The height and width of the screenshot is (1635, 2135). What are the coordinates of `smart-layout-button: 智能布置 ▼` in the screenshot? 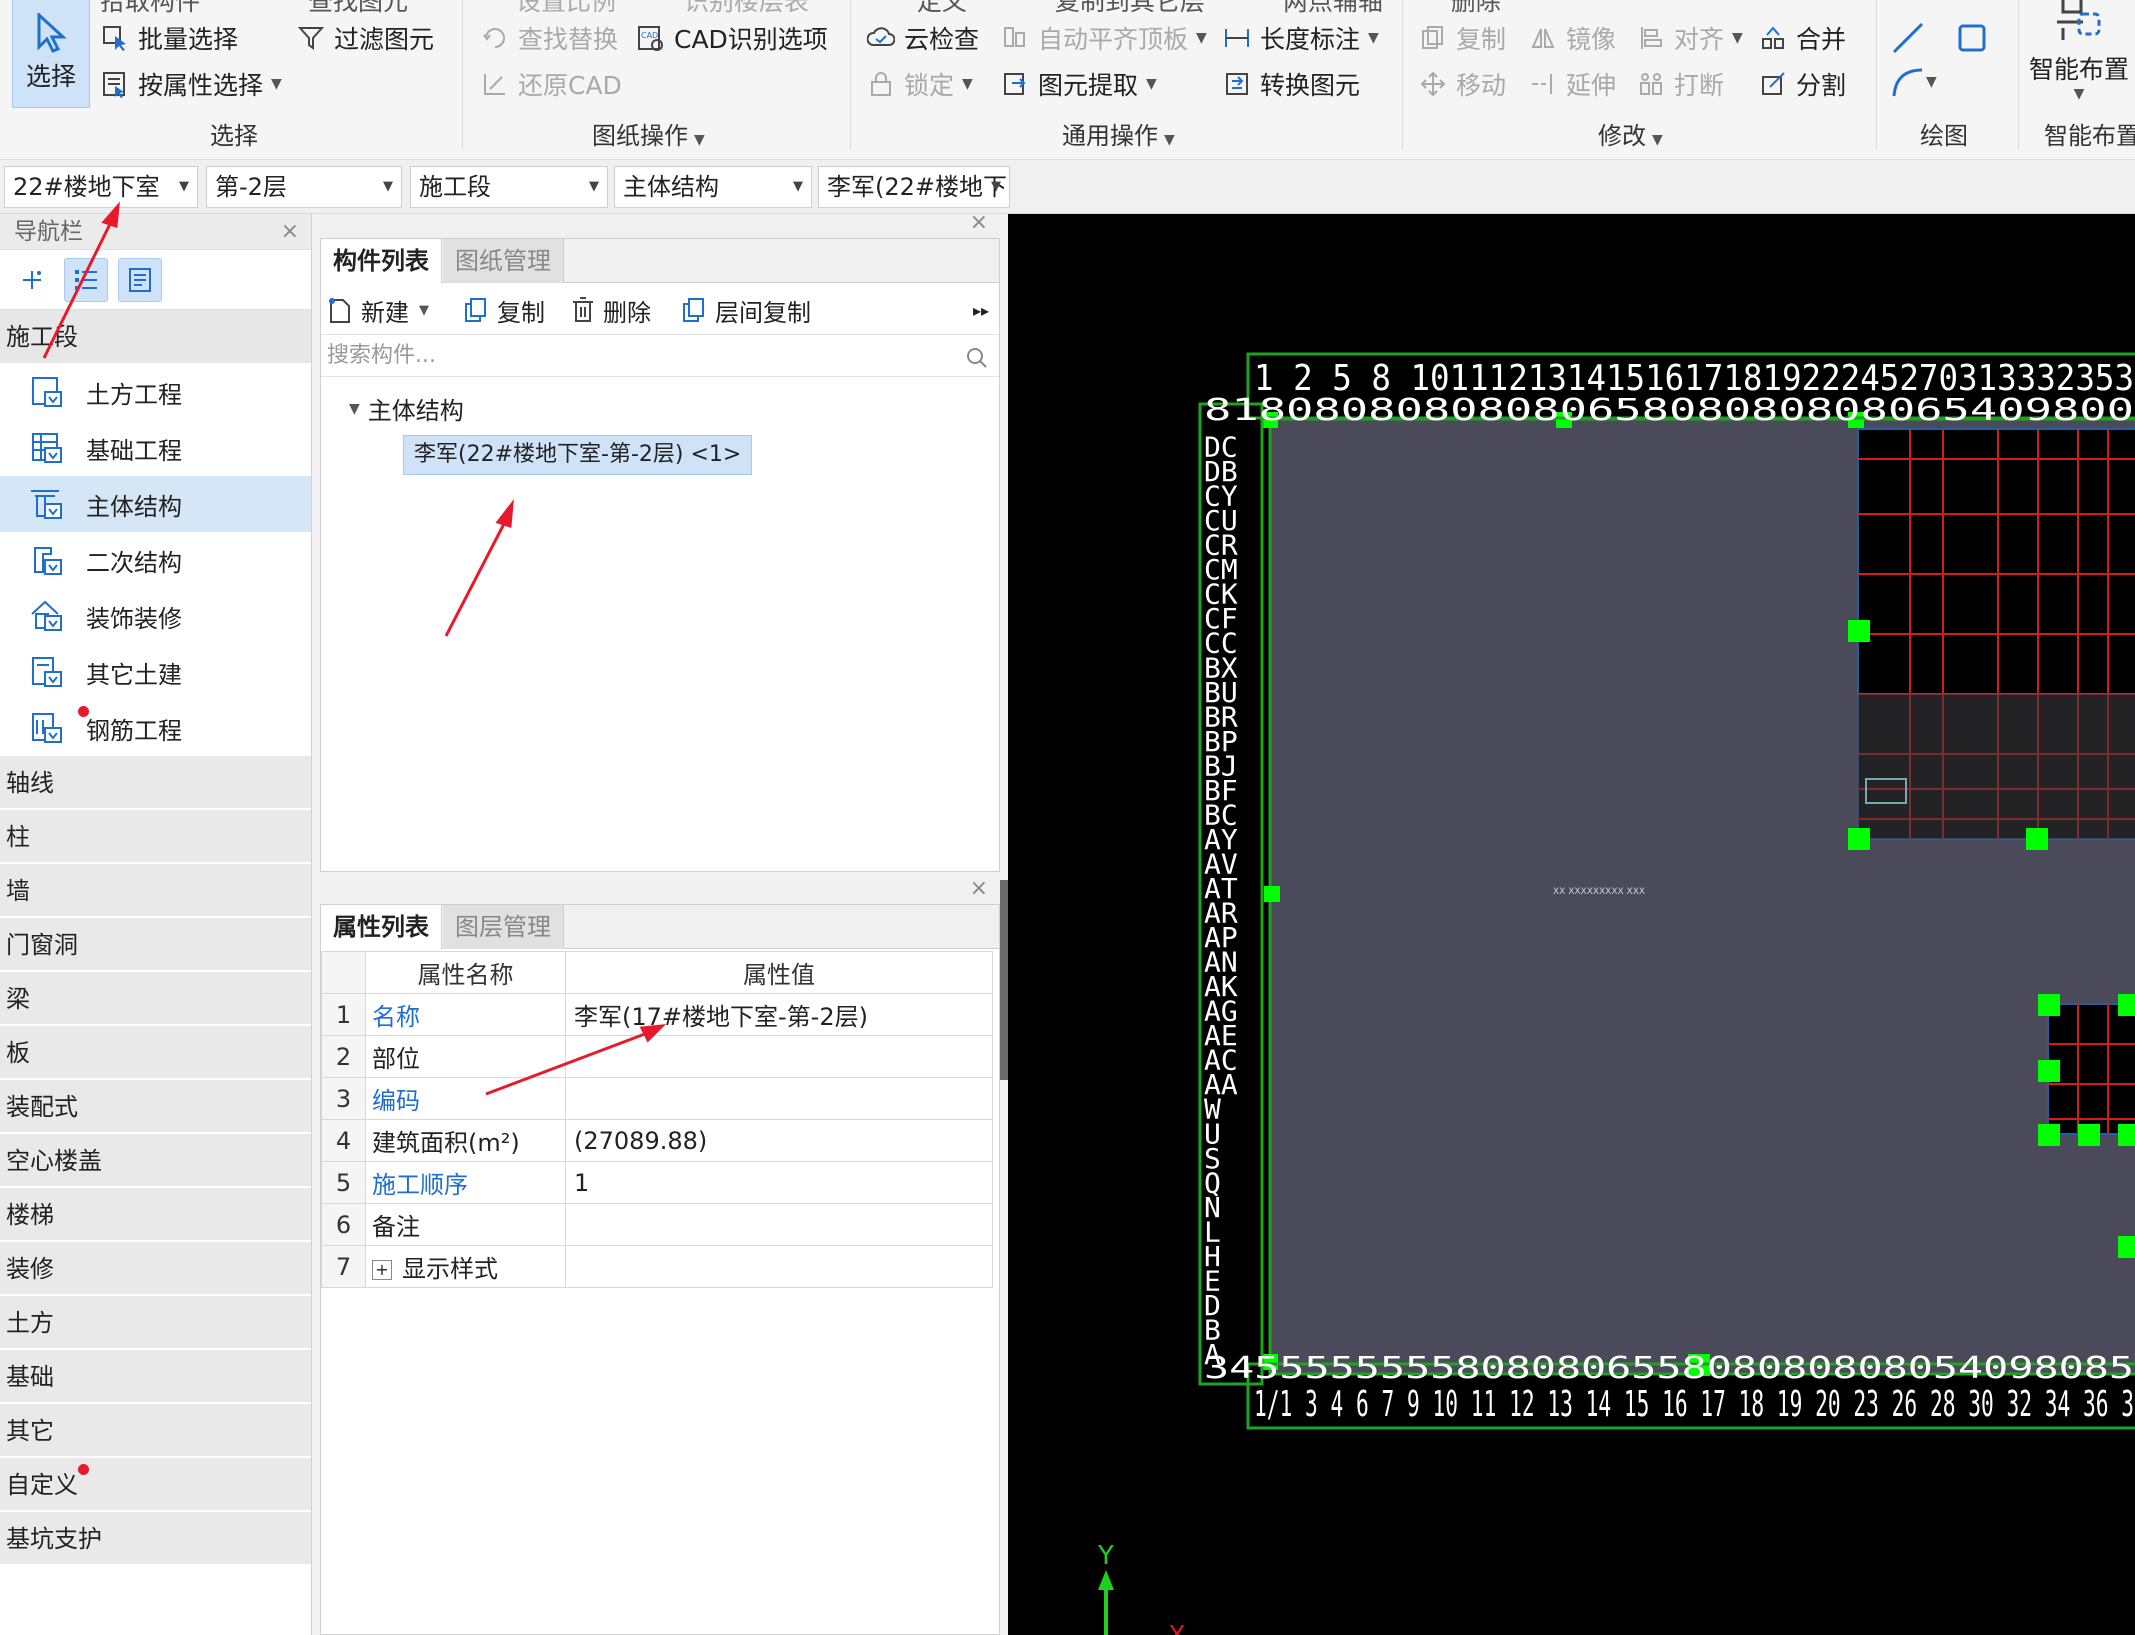 It's located at (2079, 53).